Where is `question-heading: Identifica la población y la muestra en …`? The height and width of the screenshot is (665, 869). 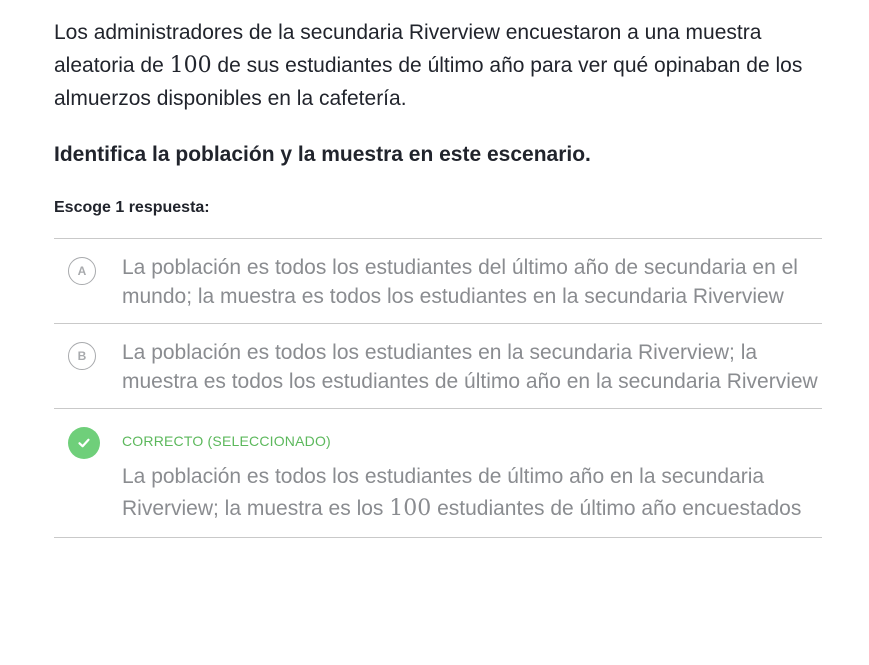
question-heading: Identifica la población y la muestra en … is located at coordinates (322, 154).